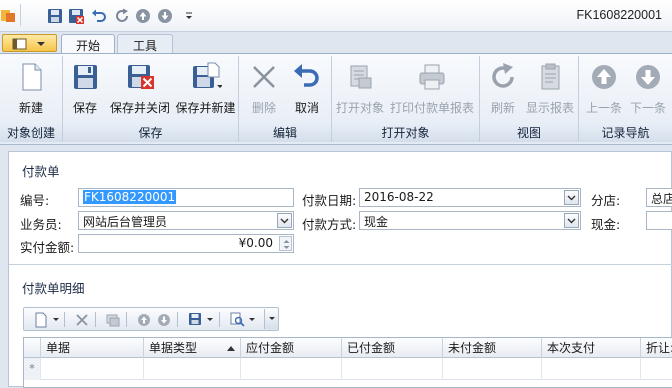 This screenshot has height=388, width=672. Describe the element at coordinates (492, 369) in the screenshot. I see `cell-unpaid` at that location.